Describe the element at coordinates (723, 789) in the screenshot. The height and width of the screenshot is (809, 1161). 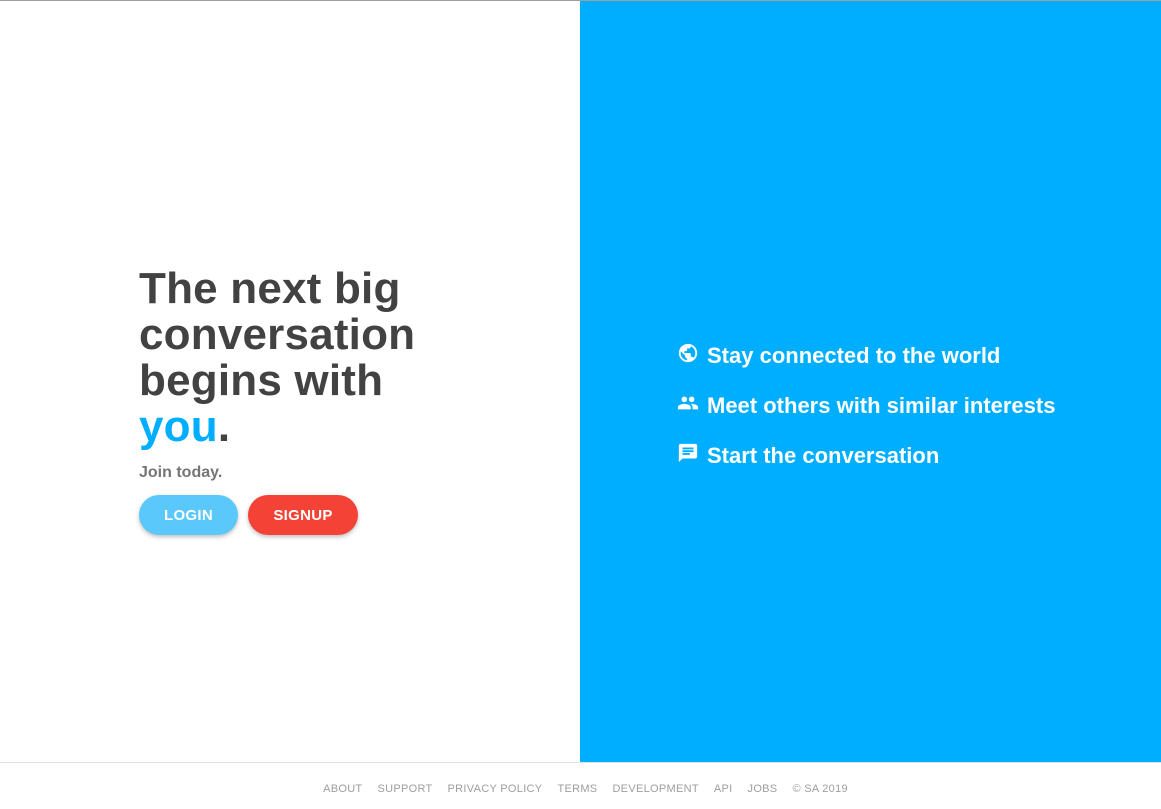
I see `footer-link-api: API` at that location.